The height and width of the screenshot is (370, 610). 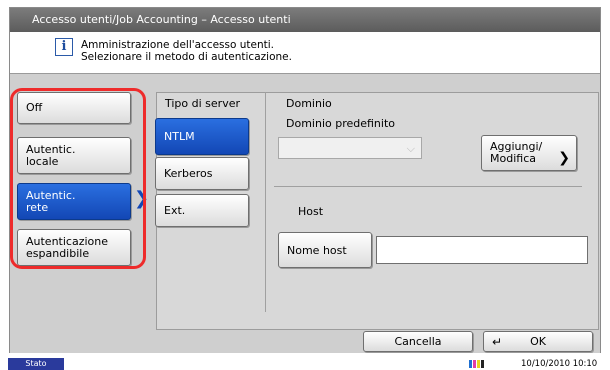 I want to click on server-kerberos-label: Kerberos, so click(x=188, y=173).